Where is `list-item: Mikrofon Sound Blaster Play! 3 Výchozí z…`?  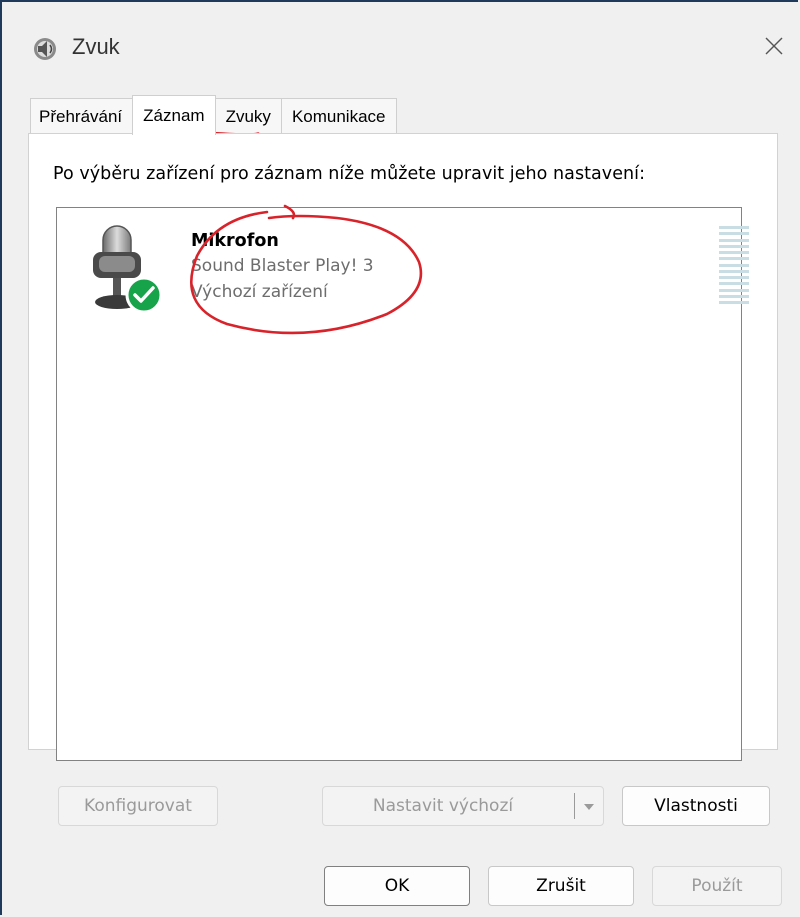
list-item: Mikrofon Sound Blaster Play! 3 Výchozí z… is located at coordinates (403, 269).